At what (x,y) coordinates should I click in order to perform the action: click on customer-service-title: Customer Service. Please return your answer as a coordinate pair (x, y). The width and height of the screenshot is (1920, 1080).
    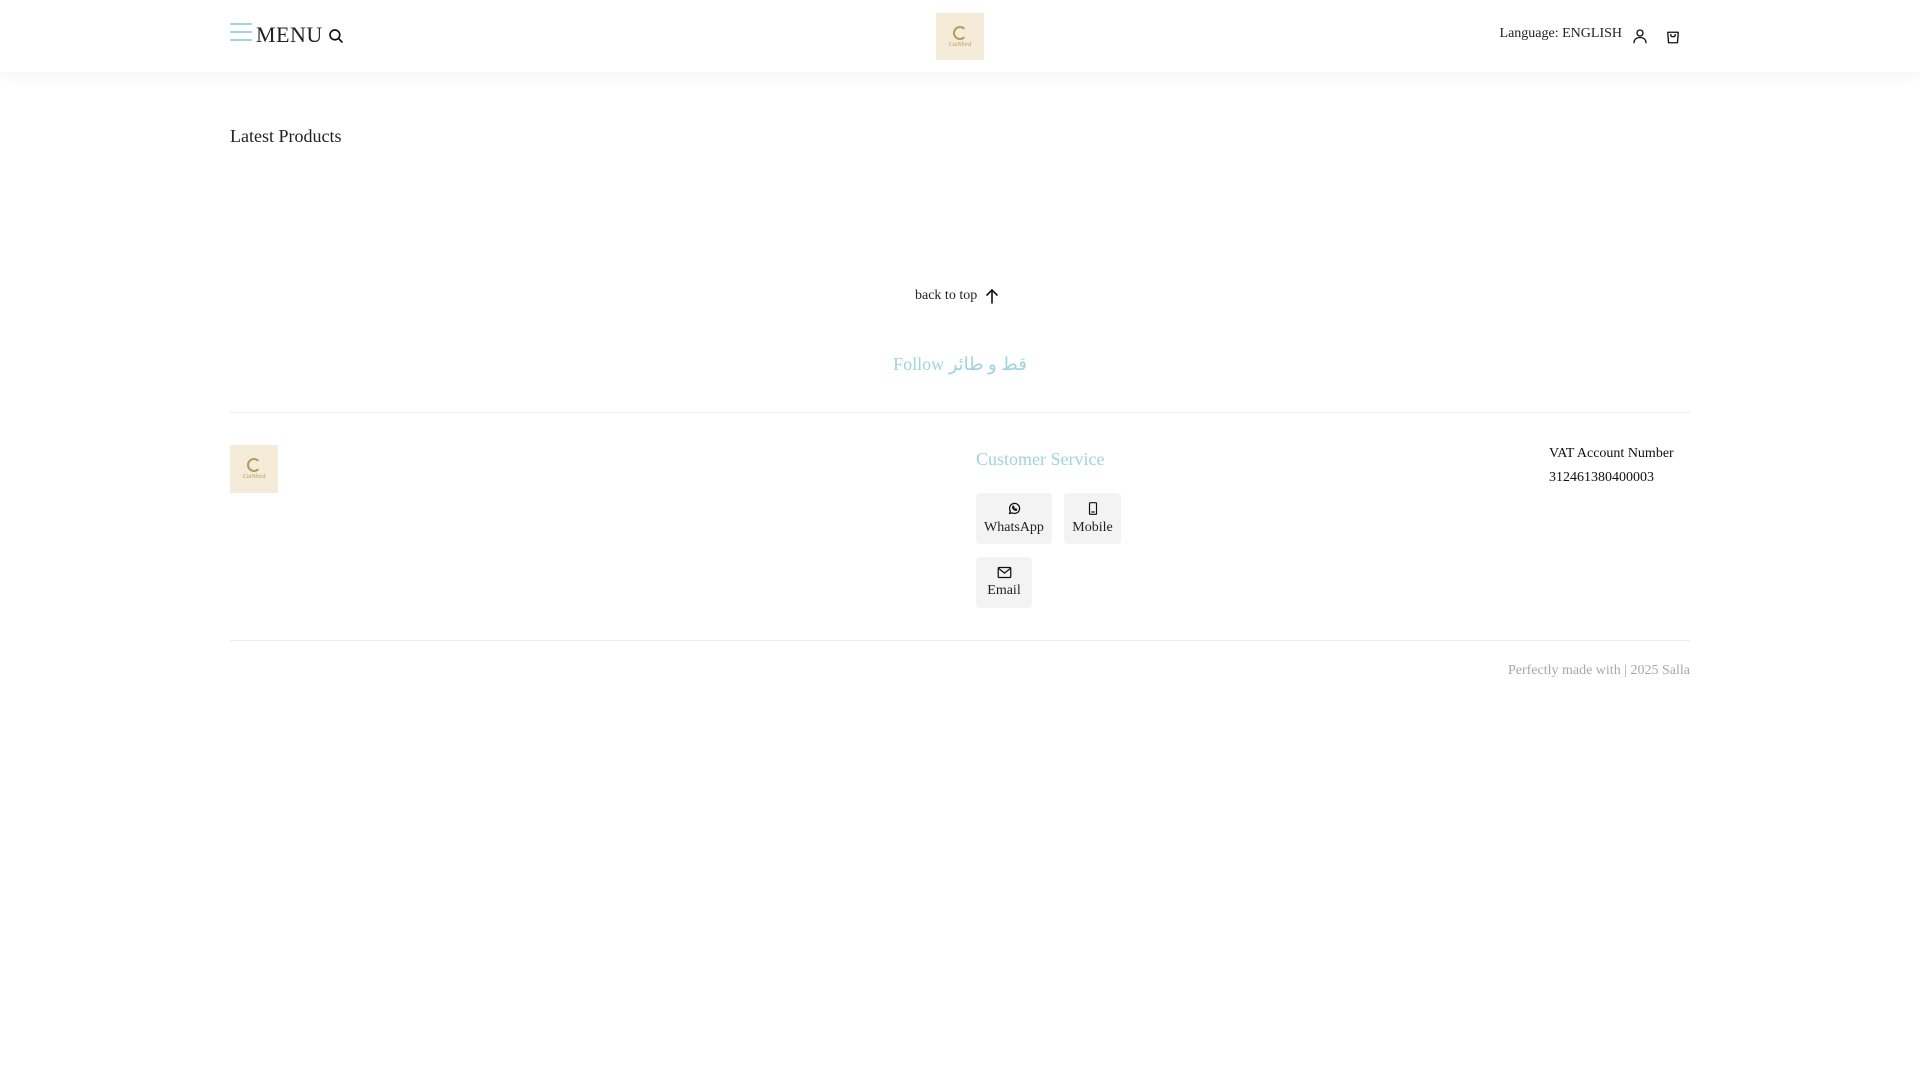
    Looking at the image, I should click on (1040, 459).